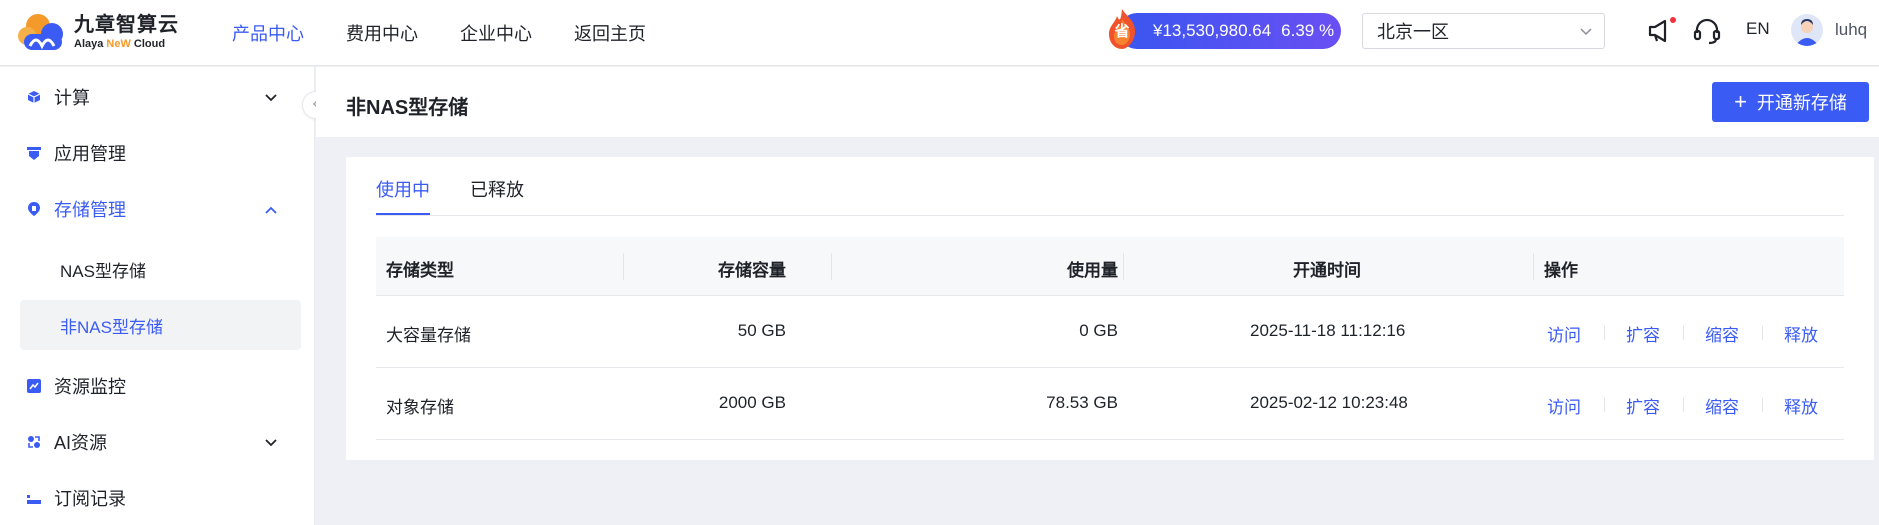  I want to click on storage-icon, so click(34, 209).